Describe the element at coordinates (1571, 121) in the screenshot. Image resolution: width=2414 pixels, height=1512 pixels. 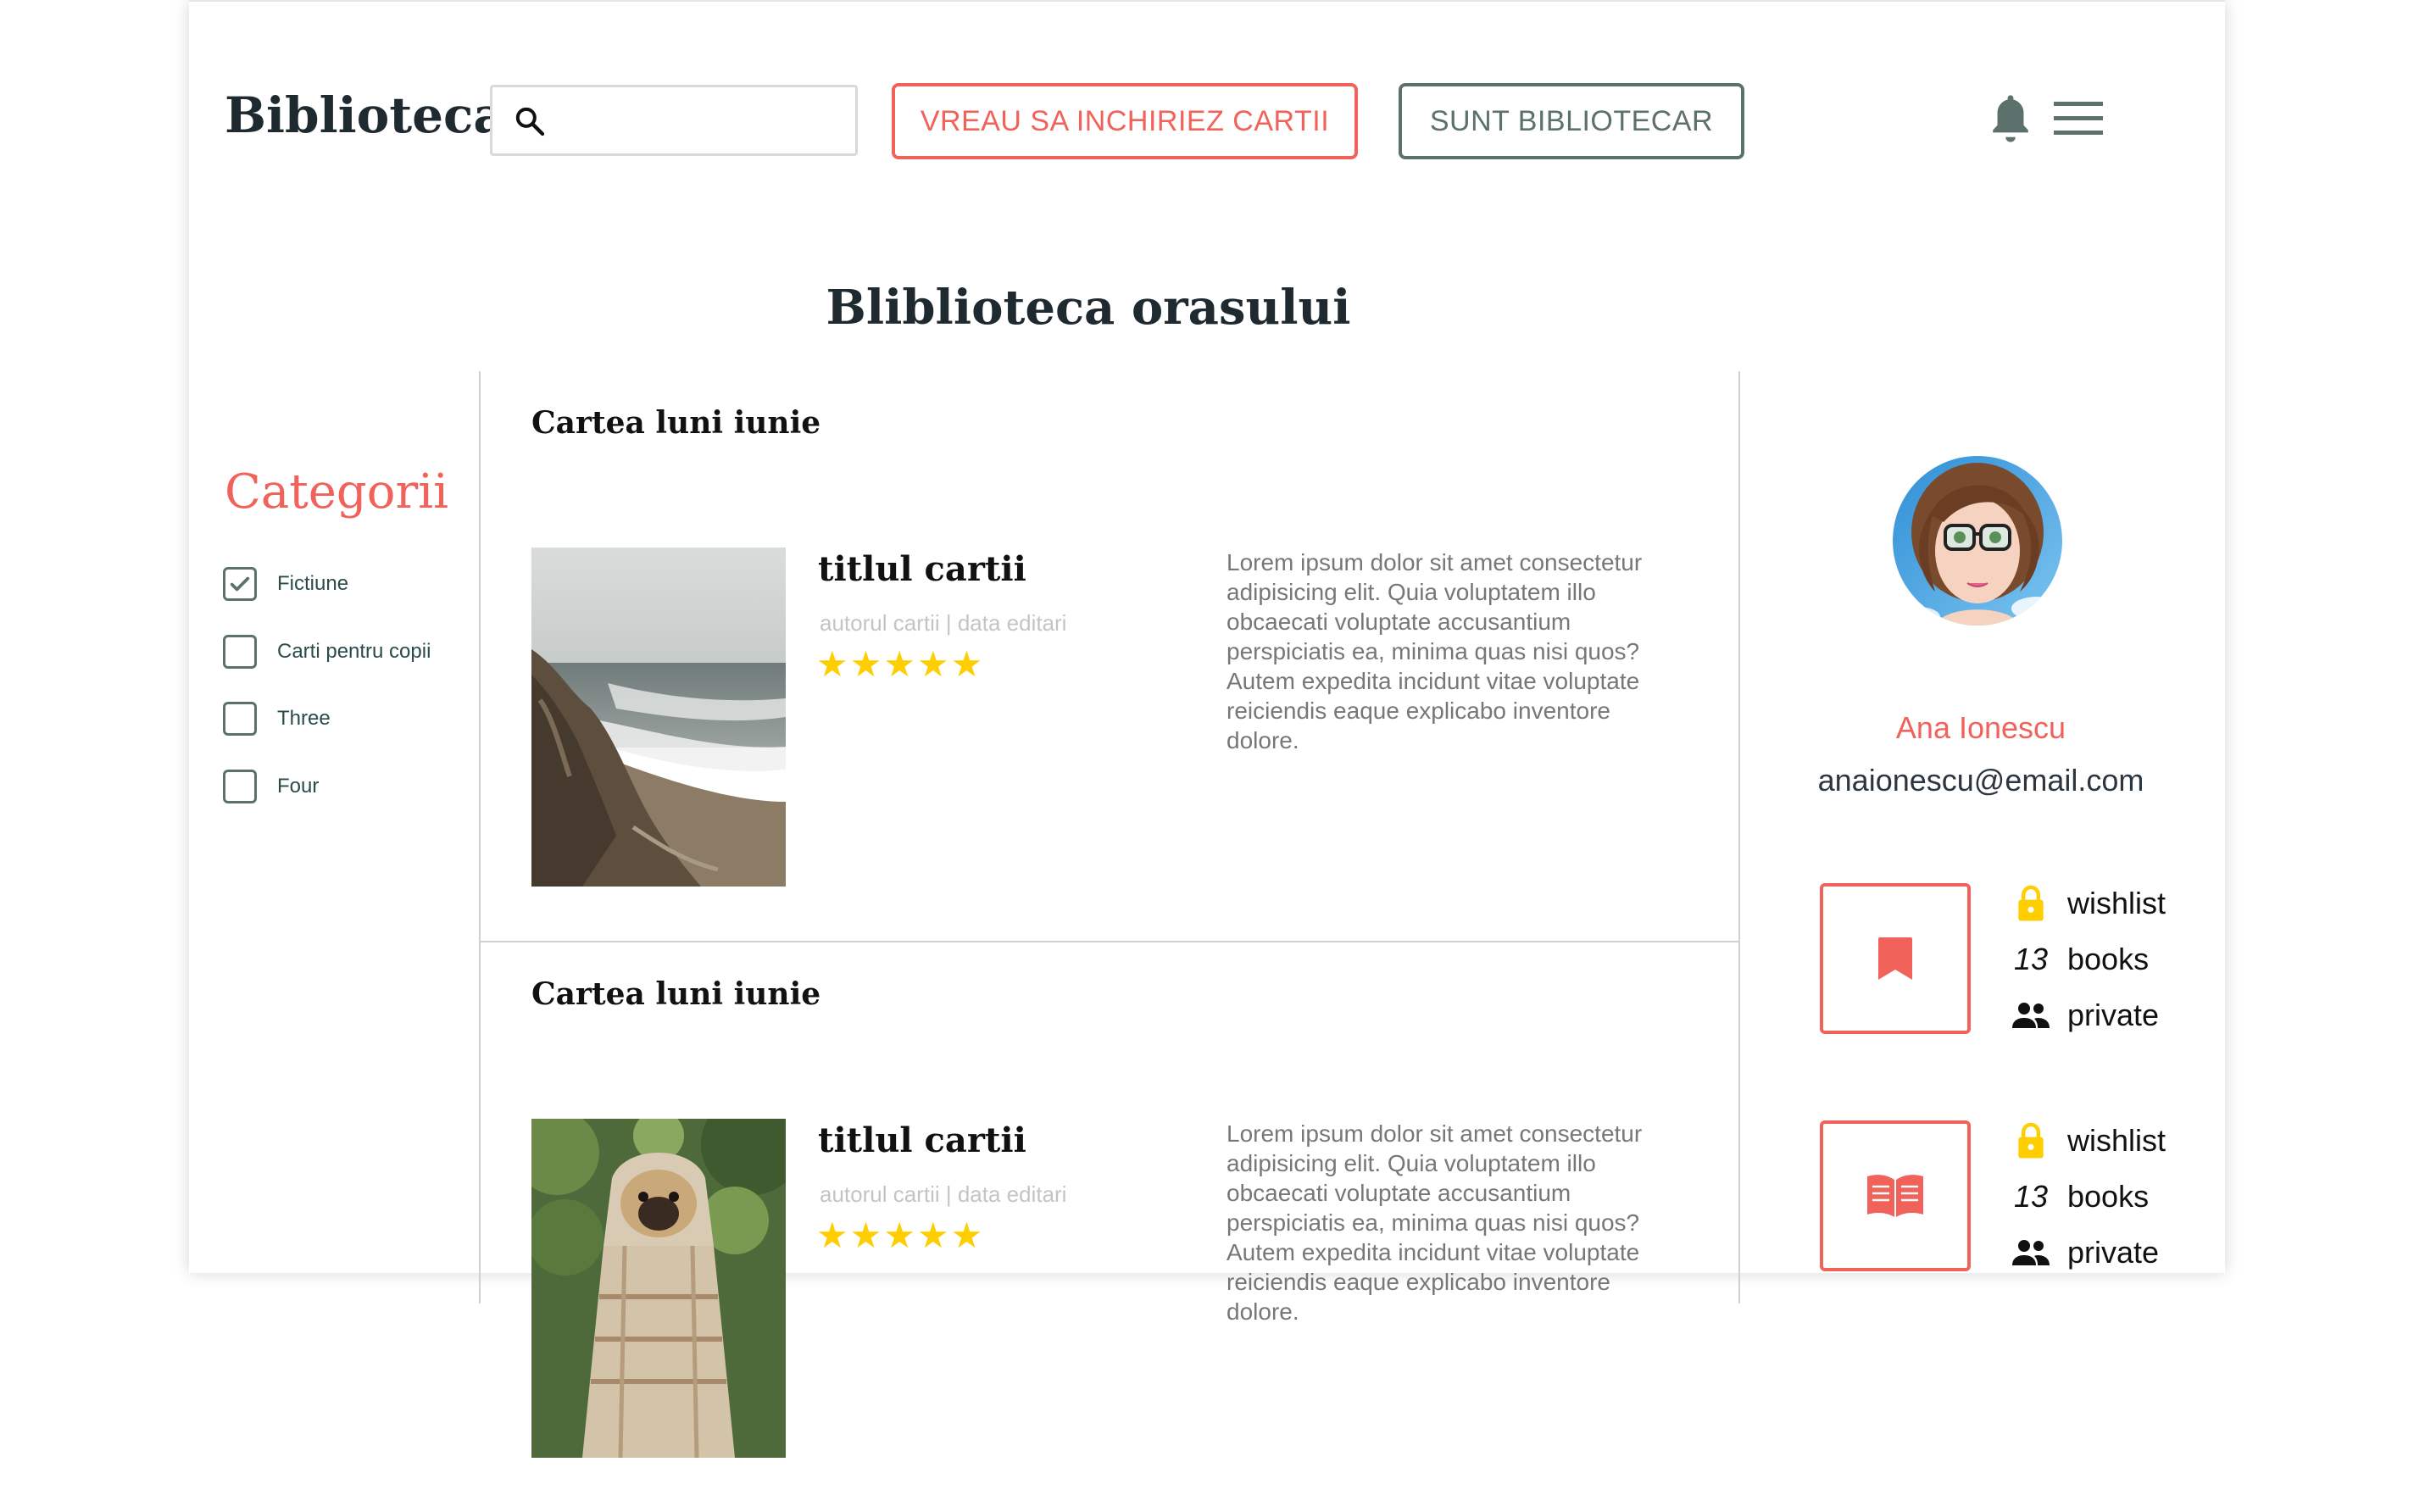
I see `librarian-button: SUNT BIBLIOTECAR` at that location.